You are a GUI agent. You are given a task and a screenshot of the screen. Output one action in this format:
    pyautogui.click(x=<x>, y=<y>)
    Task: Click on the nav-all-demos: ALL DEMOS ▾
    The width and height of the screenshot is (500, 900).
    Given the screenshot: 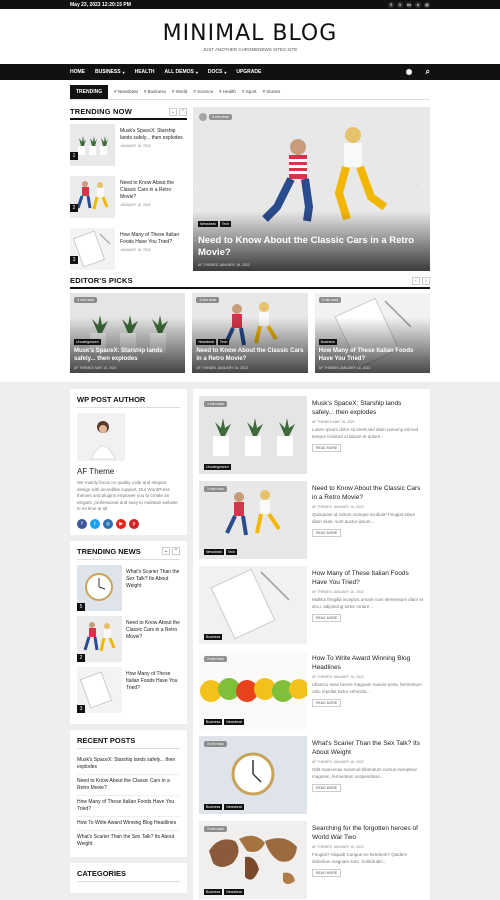 What is the action you would take?
    pyautogui.click(x=180, y=72)
    